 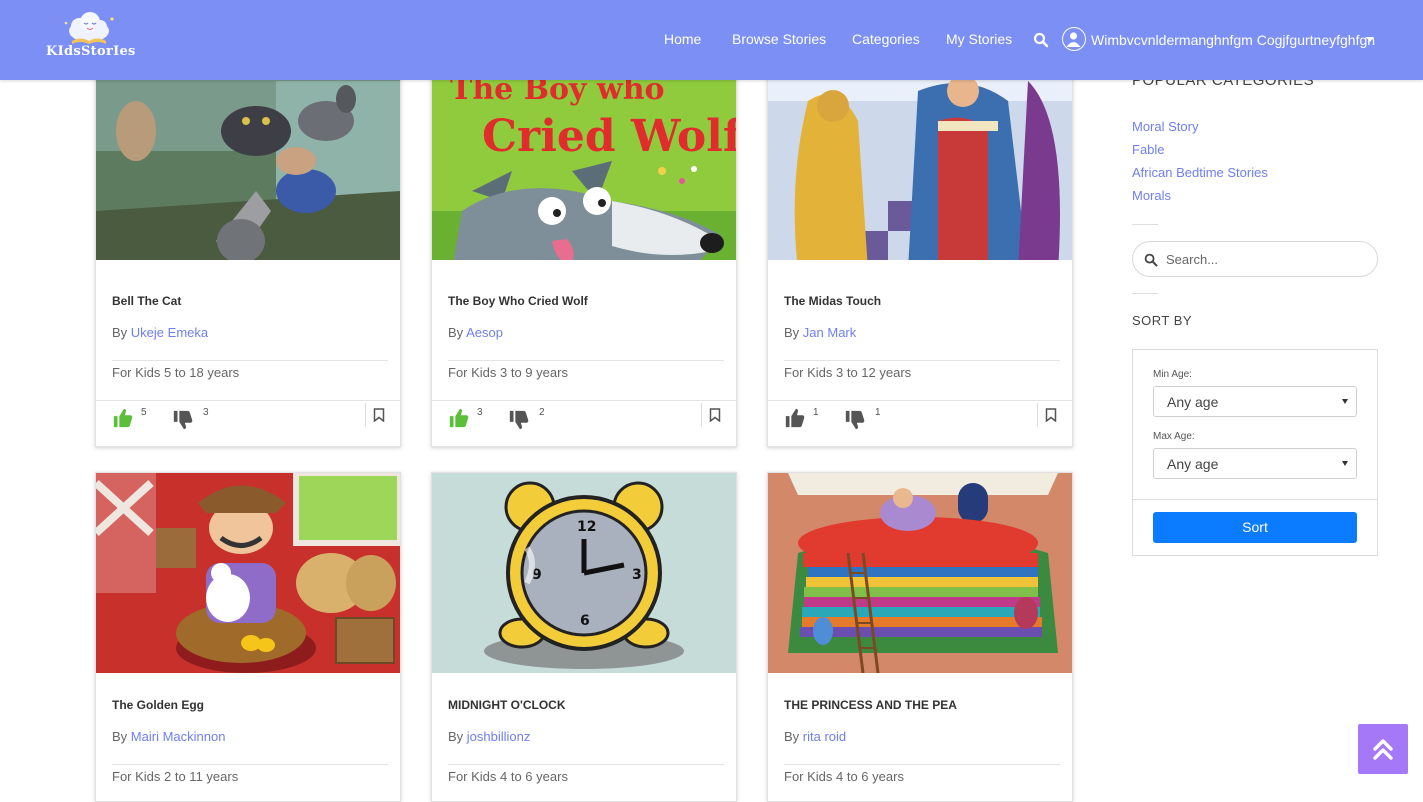 What do you see at coordinates (480, 412) in the screenshot?
I see `like-count: 3` at bounding box center [480, 412].